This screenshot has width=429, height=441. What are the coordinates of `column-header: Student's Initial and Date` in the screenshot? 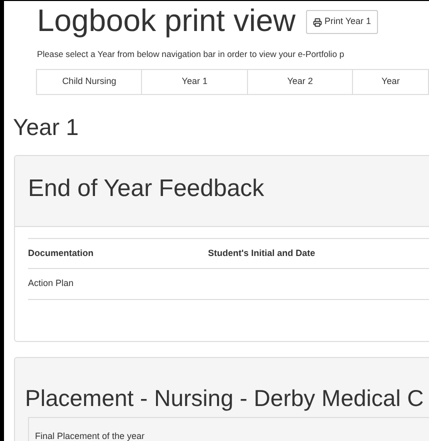 It's located at (262, 253).